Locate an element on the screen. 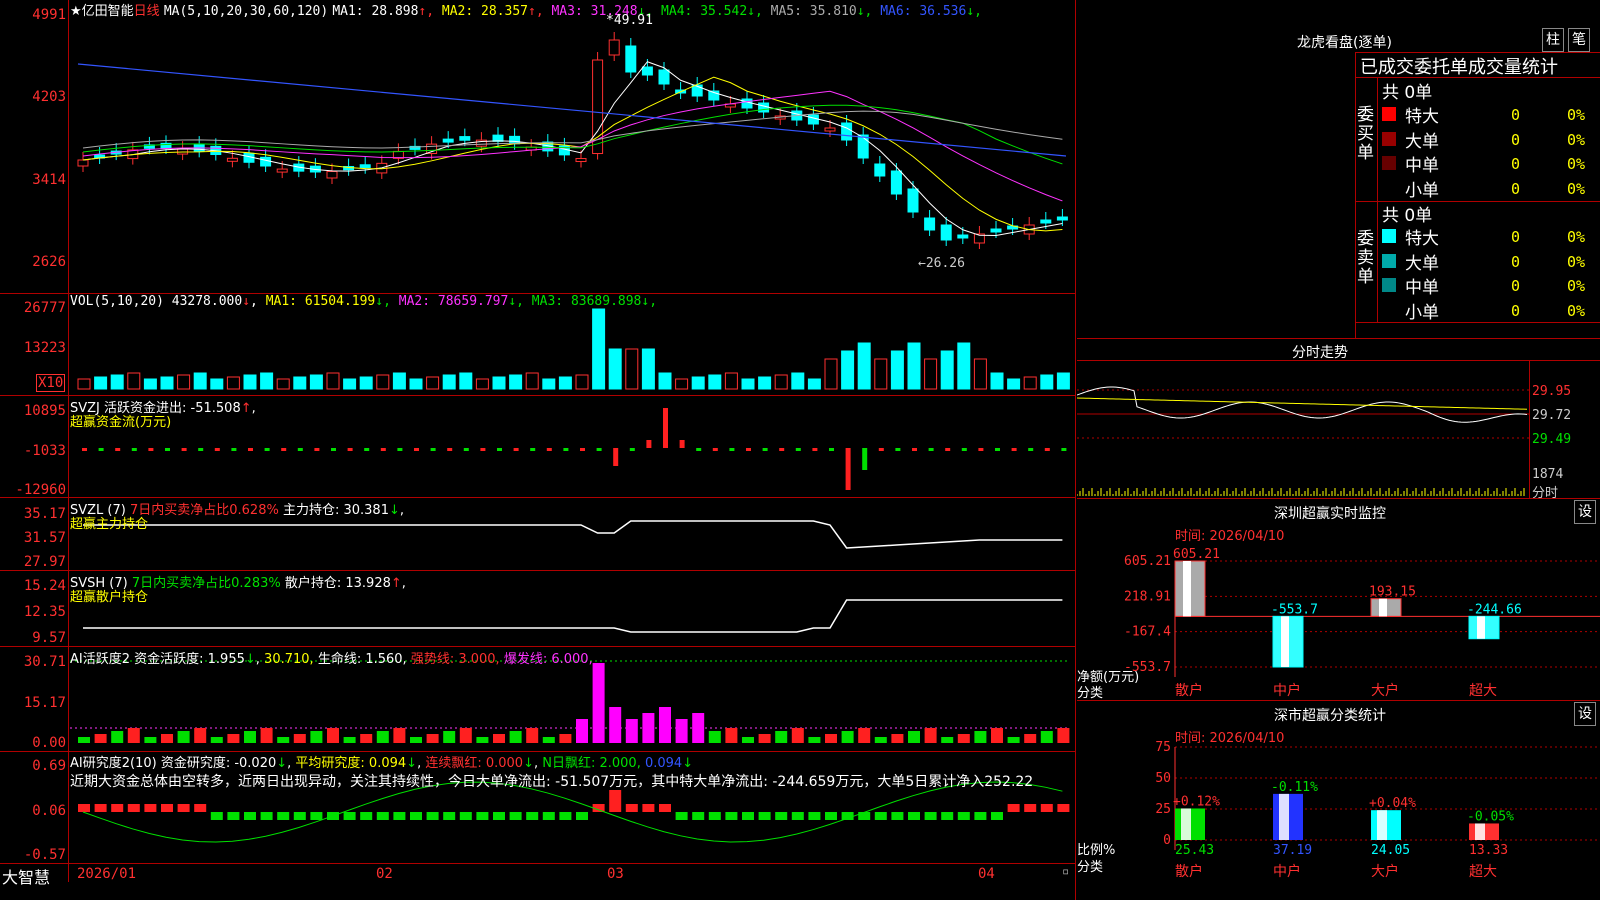  main-y-tick: 3414 is located at coordinates (49, 180).